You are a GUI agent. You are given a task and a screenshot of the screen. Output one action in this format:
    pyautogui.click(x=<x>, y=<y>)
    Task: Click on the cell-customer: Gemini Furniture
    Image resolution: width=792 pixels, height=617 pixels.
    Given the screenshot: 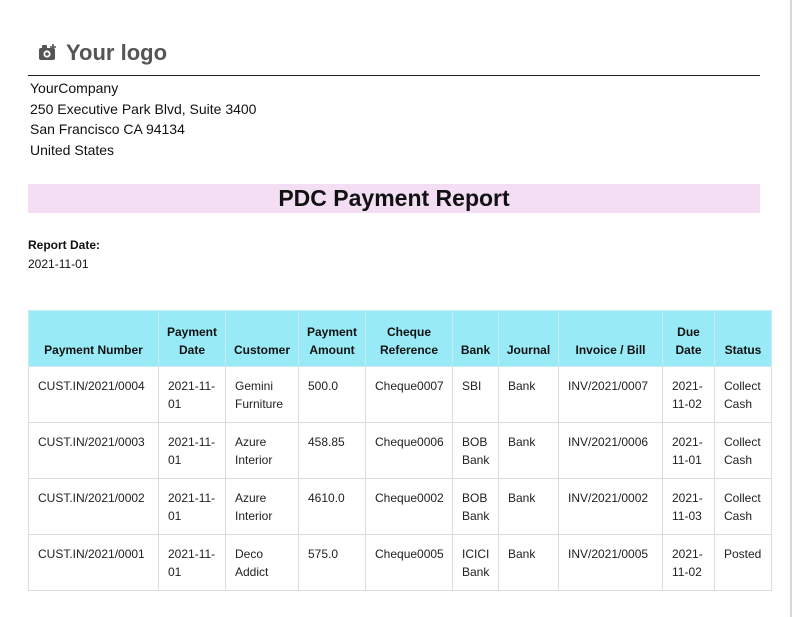 What is the action you would take?
    pyautogui.click(x=262, y=394)
    